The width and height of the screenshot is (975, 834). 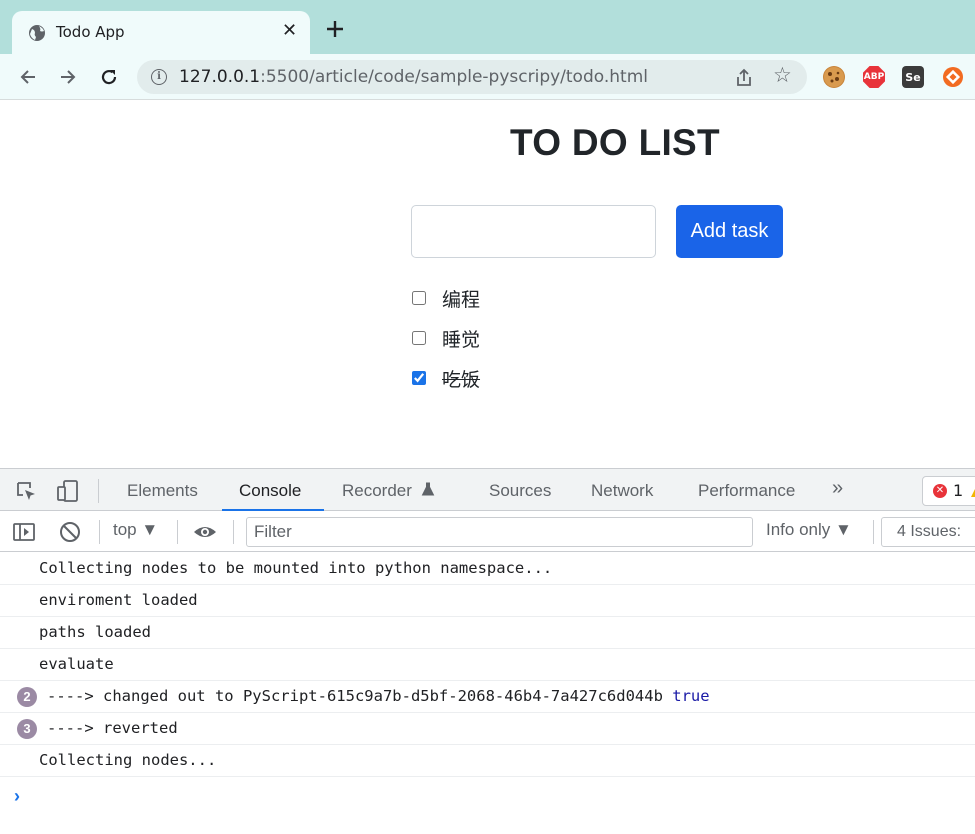 I want to click on repeat-count-badge: 3, so click(x=27, y=729).